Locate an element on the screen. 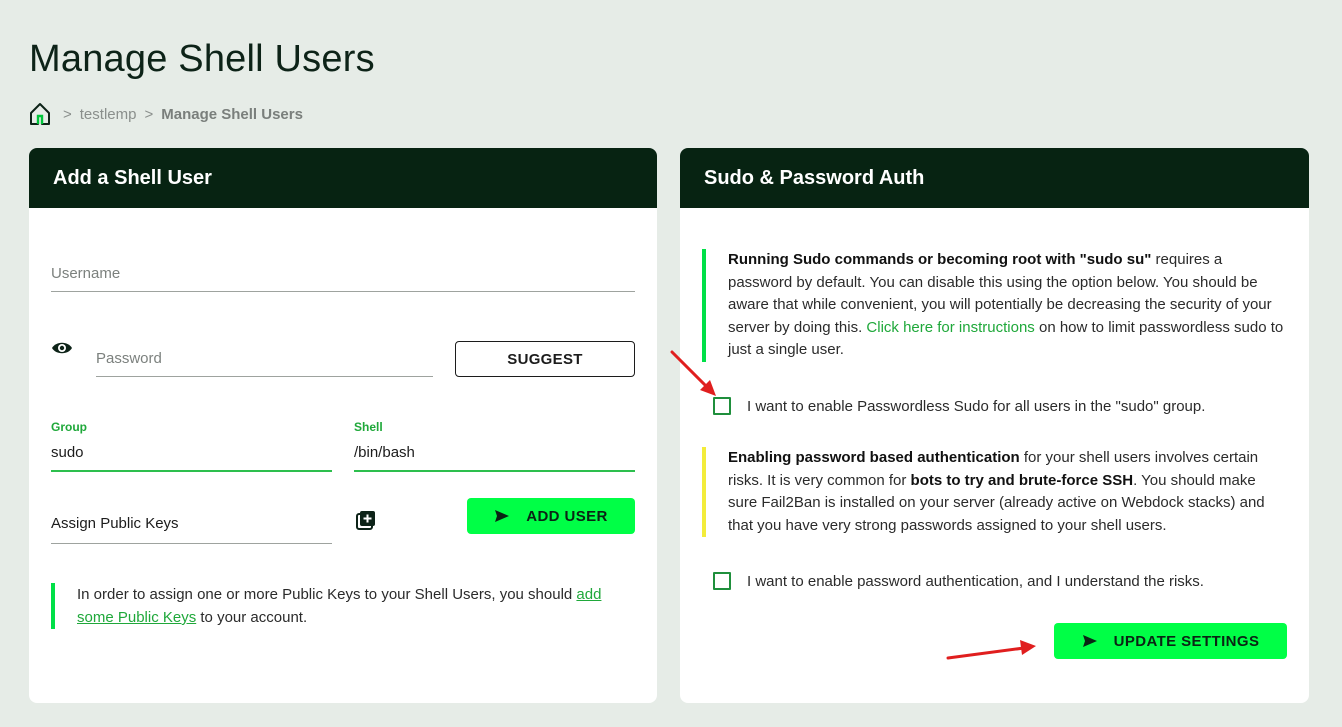 The width and height of the screenshot is (1342, 727). username-field-wrapper is located at coordinates (343, 274).